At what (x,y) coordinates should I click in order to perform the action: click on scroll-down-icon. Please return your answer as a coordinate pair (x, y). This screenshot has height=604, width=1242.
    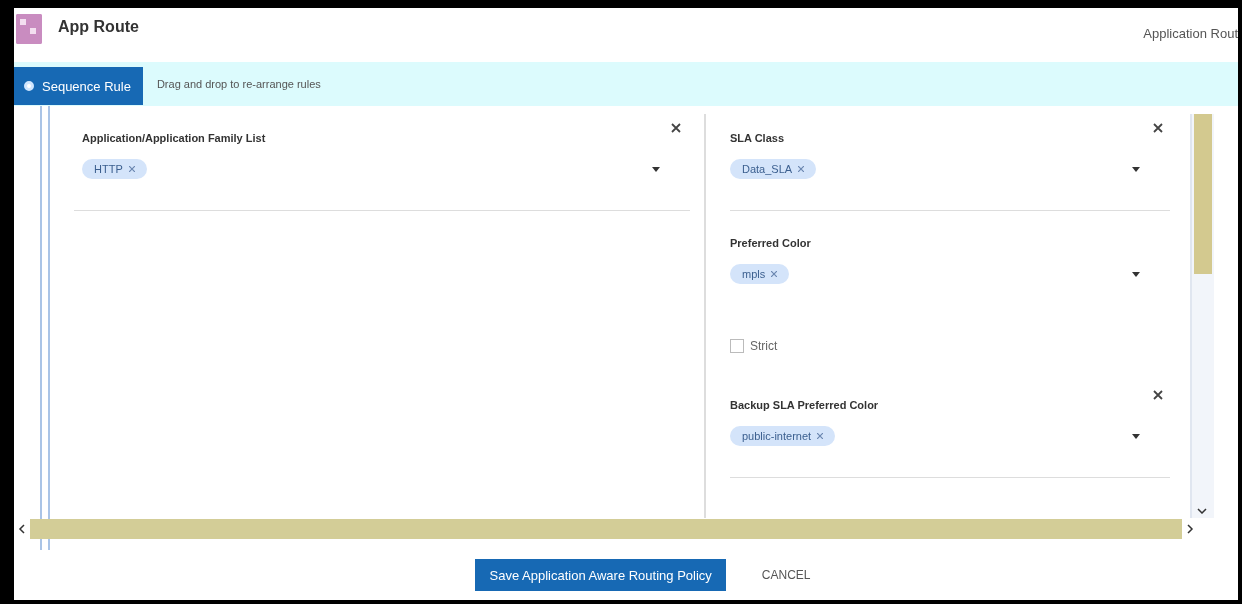
    Looking at the image, I should click on (1202, 511).